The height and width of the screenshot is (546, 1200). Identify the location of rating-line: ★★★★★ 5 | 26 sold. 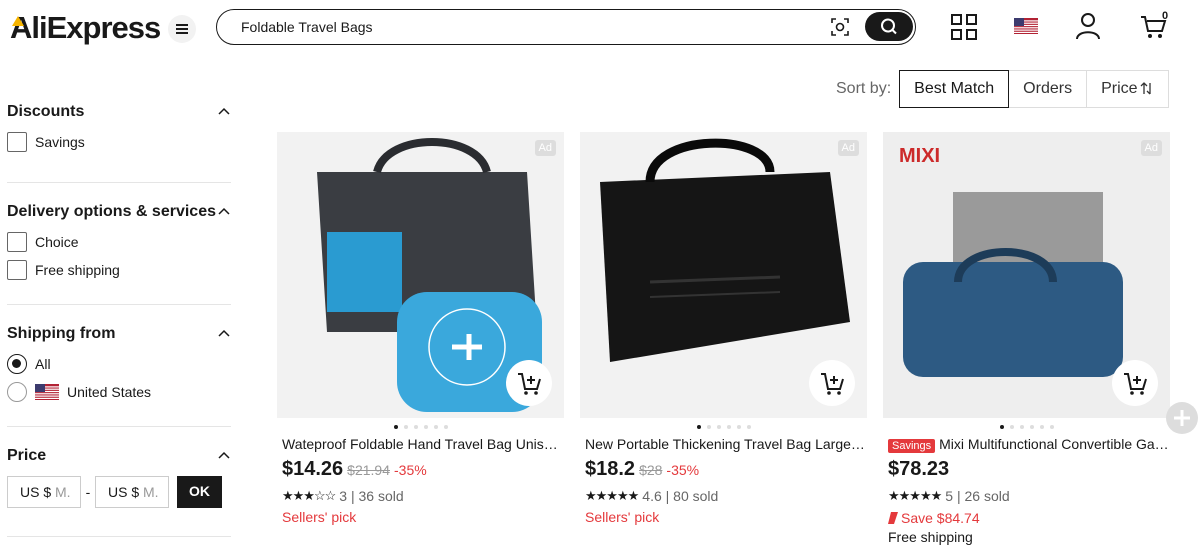
(1026, 496).